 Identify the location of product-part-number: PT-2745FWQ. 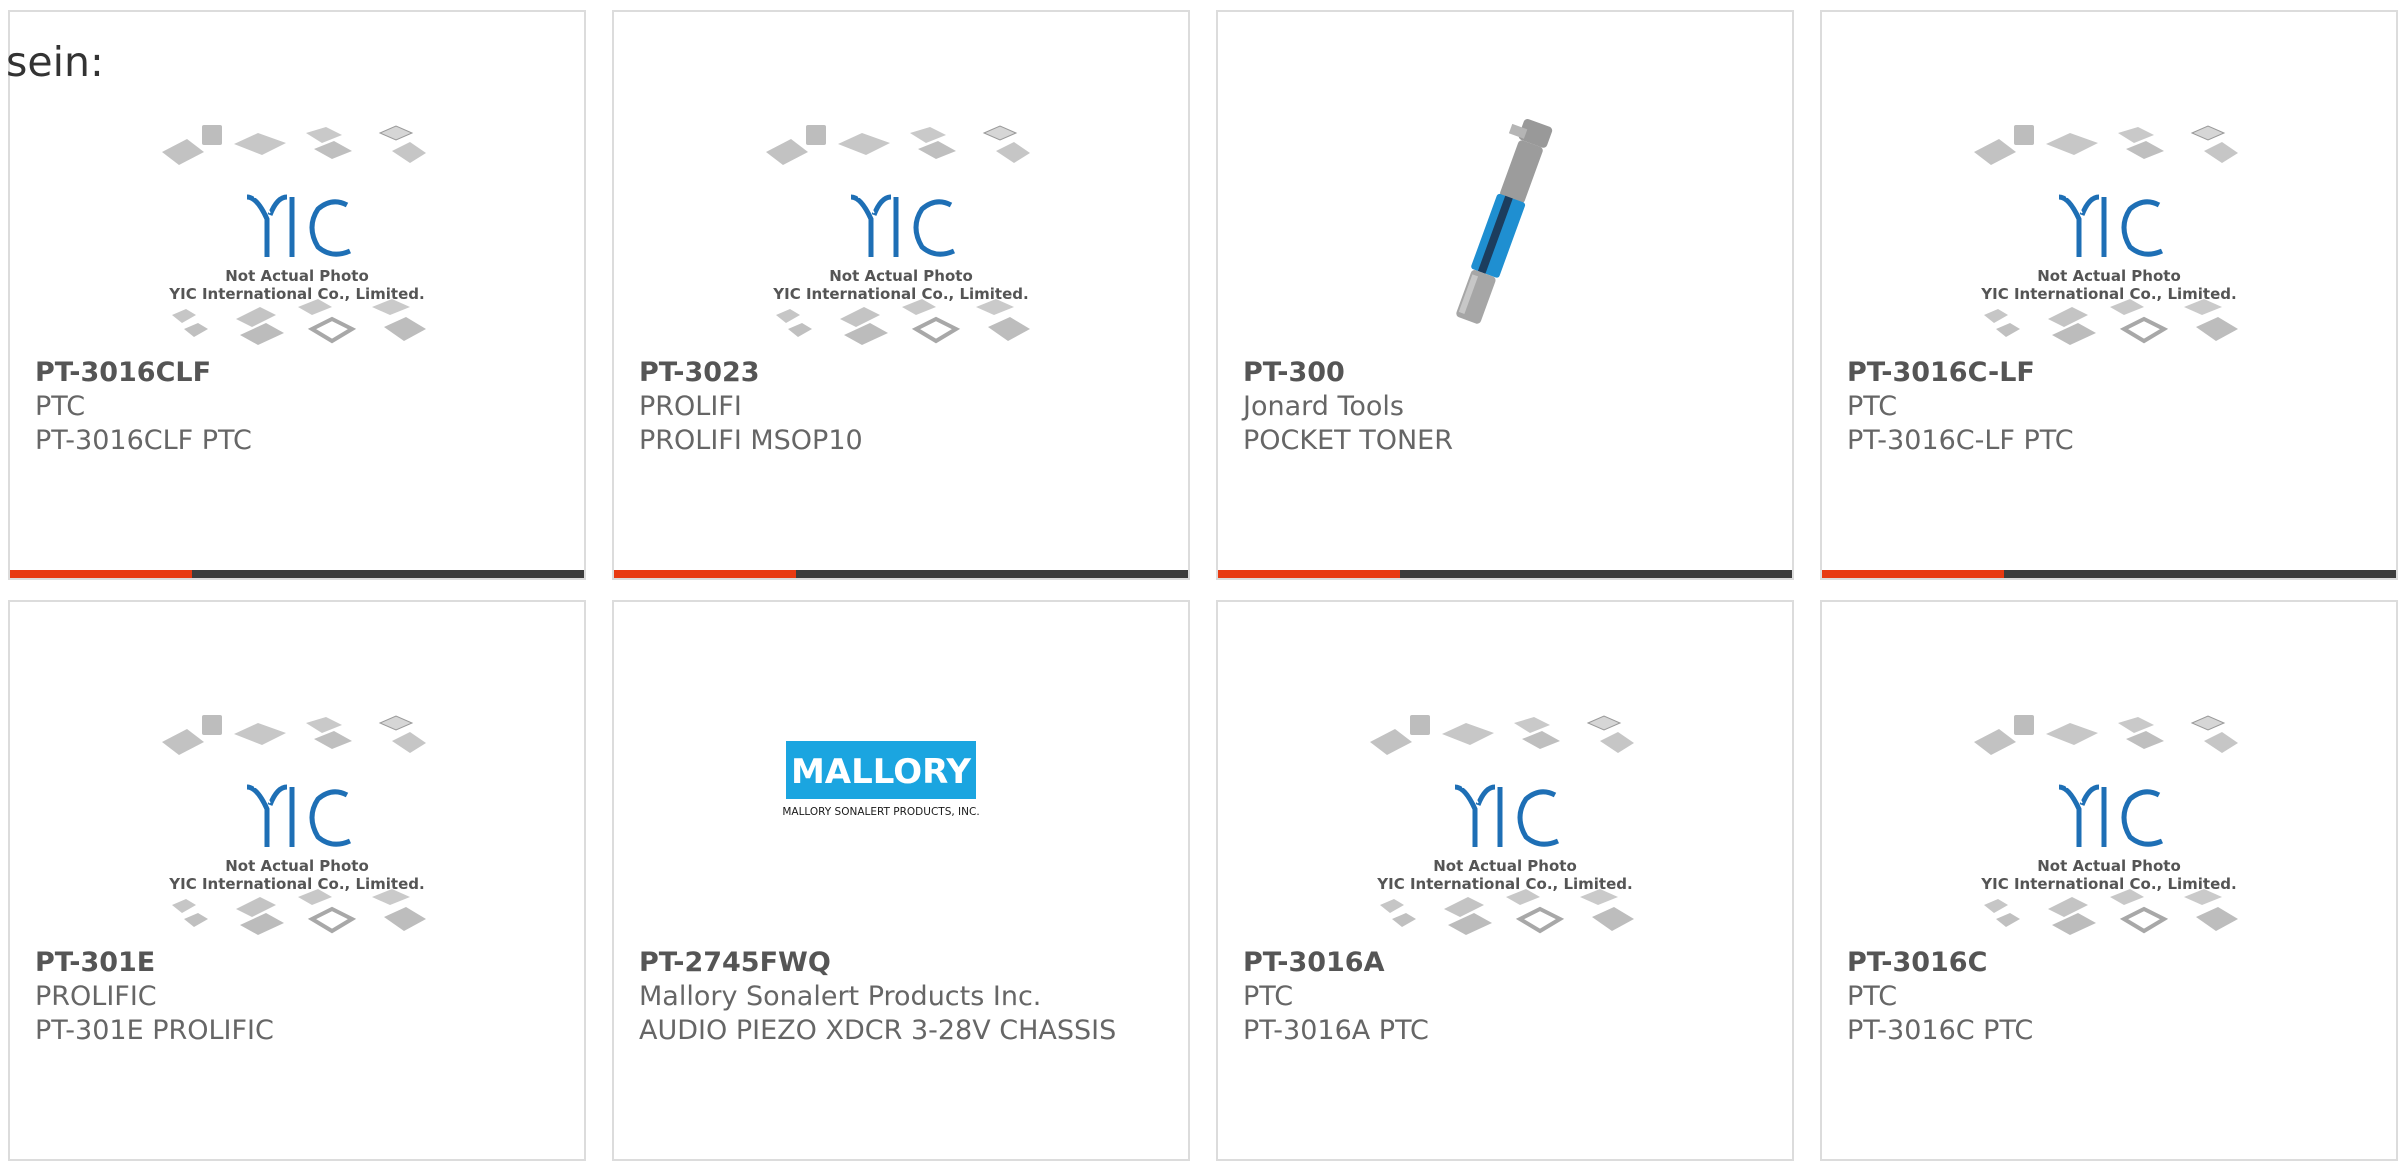
(903, 963).